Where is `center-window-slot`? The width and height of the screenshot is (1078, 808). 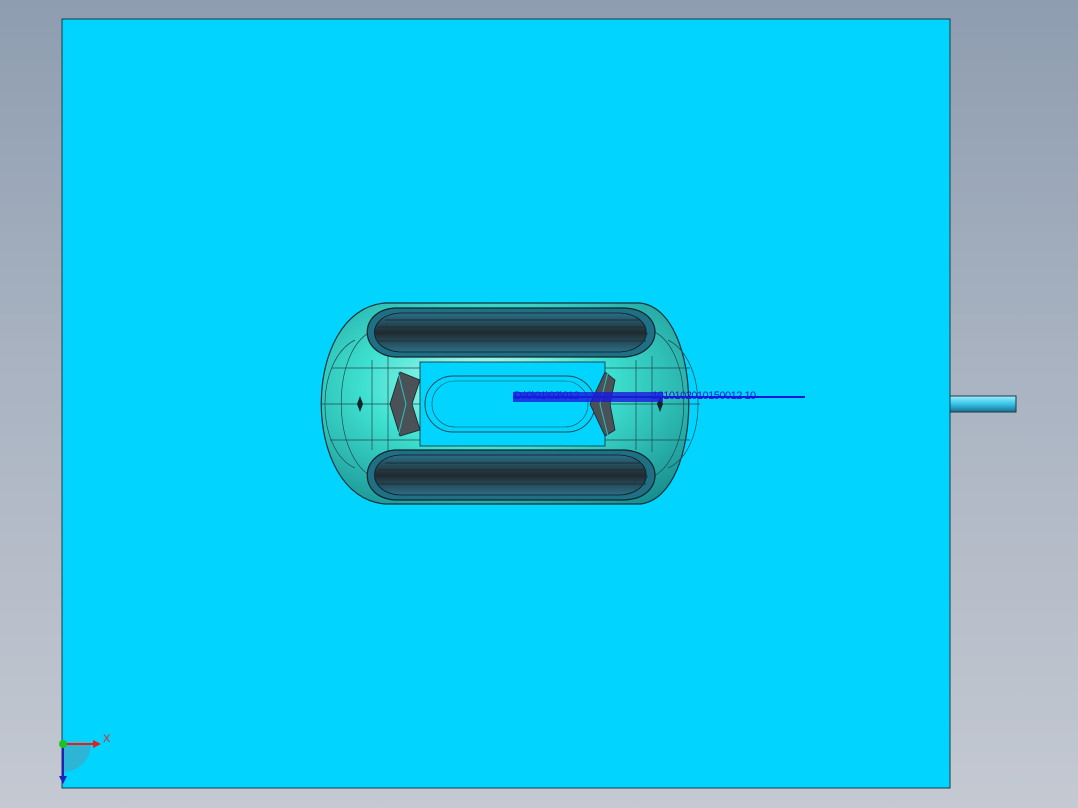
center-window-slot is located at coordinates (510, 404).